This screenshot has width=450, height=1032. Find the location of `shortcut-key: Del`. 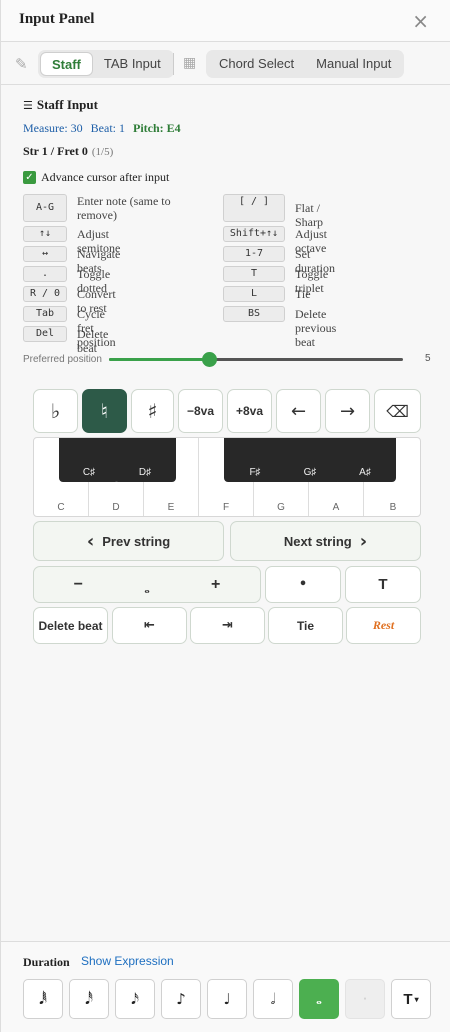

shortcut-key: Del is located at coordinates (45, 334).